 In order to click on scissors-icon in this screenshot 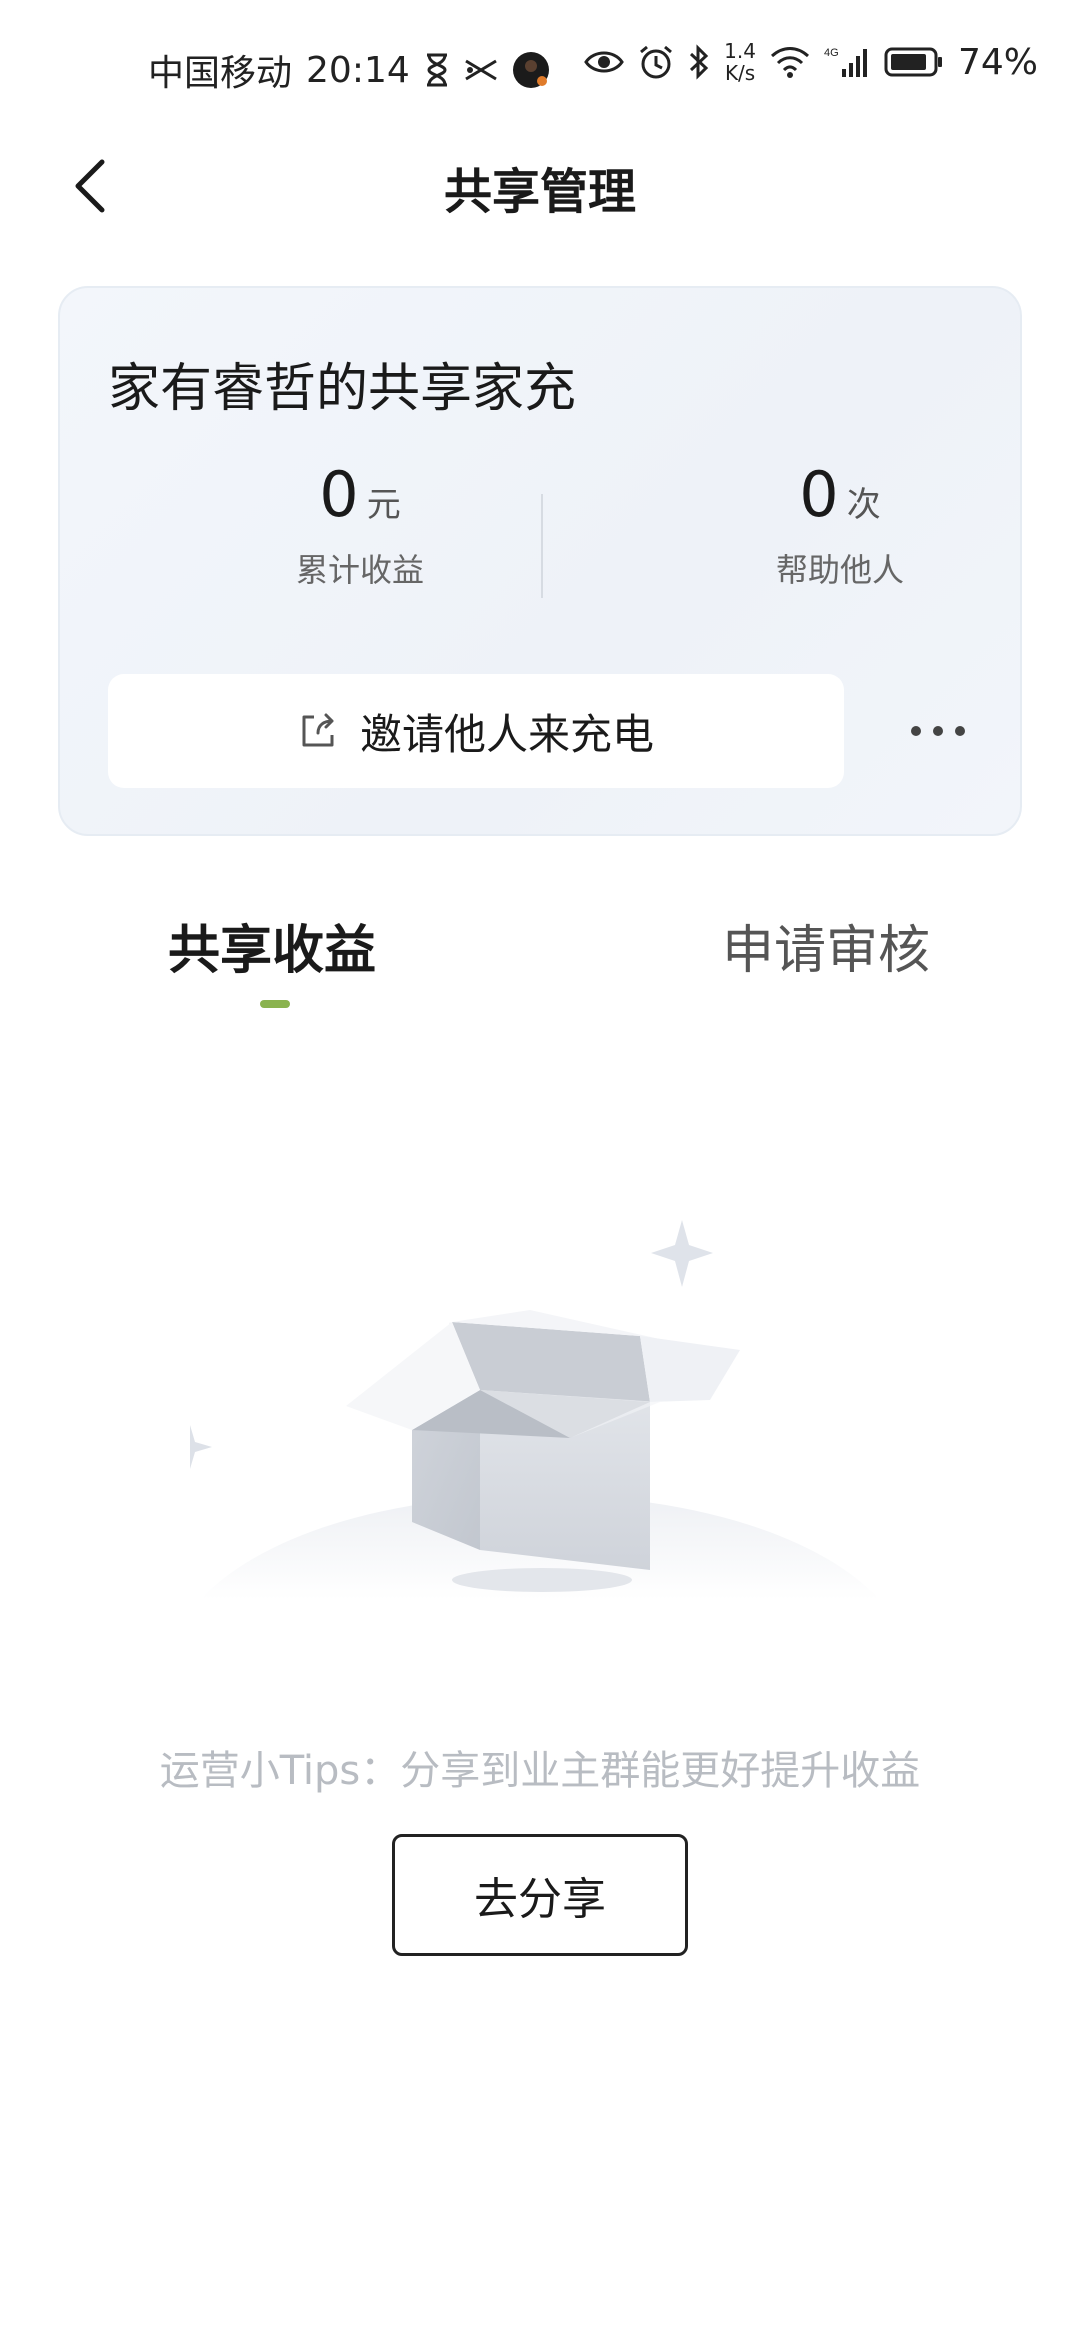, I will do `click(481, 70)`.